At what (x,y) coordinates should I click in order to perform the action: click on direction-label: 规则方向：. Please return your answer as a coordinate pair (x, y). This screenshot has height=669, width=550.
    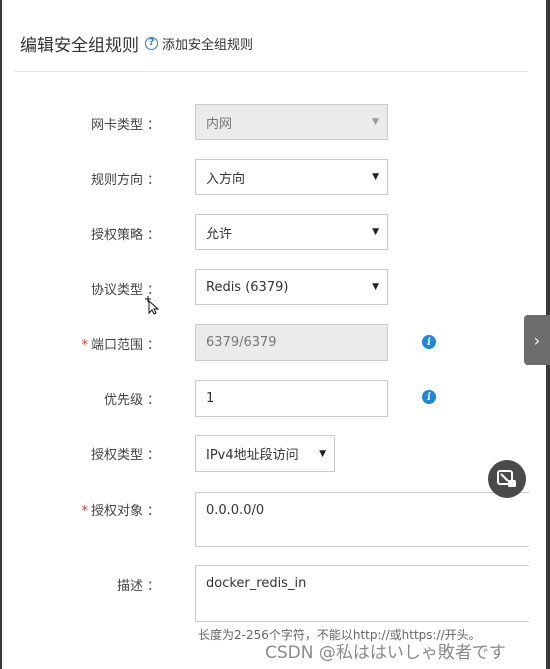
    Looking at the image, I should click on (125, 180).